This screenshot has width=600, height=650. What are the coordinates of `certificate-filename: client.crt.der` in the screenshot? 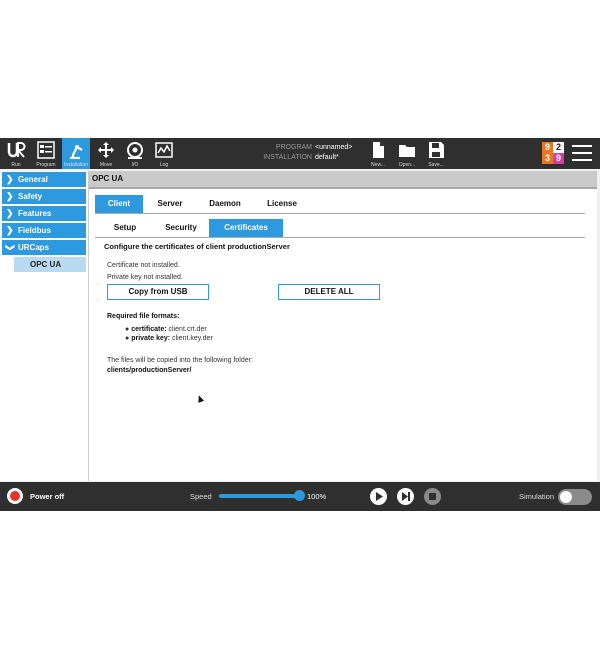 It's located at (187, 329).